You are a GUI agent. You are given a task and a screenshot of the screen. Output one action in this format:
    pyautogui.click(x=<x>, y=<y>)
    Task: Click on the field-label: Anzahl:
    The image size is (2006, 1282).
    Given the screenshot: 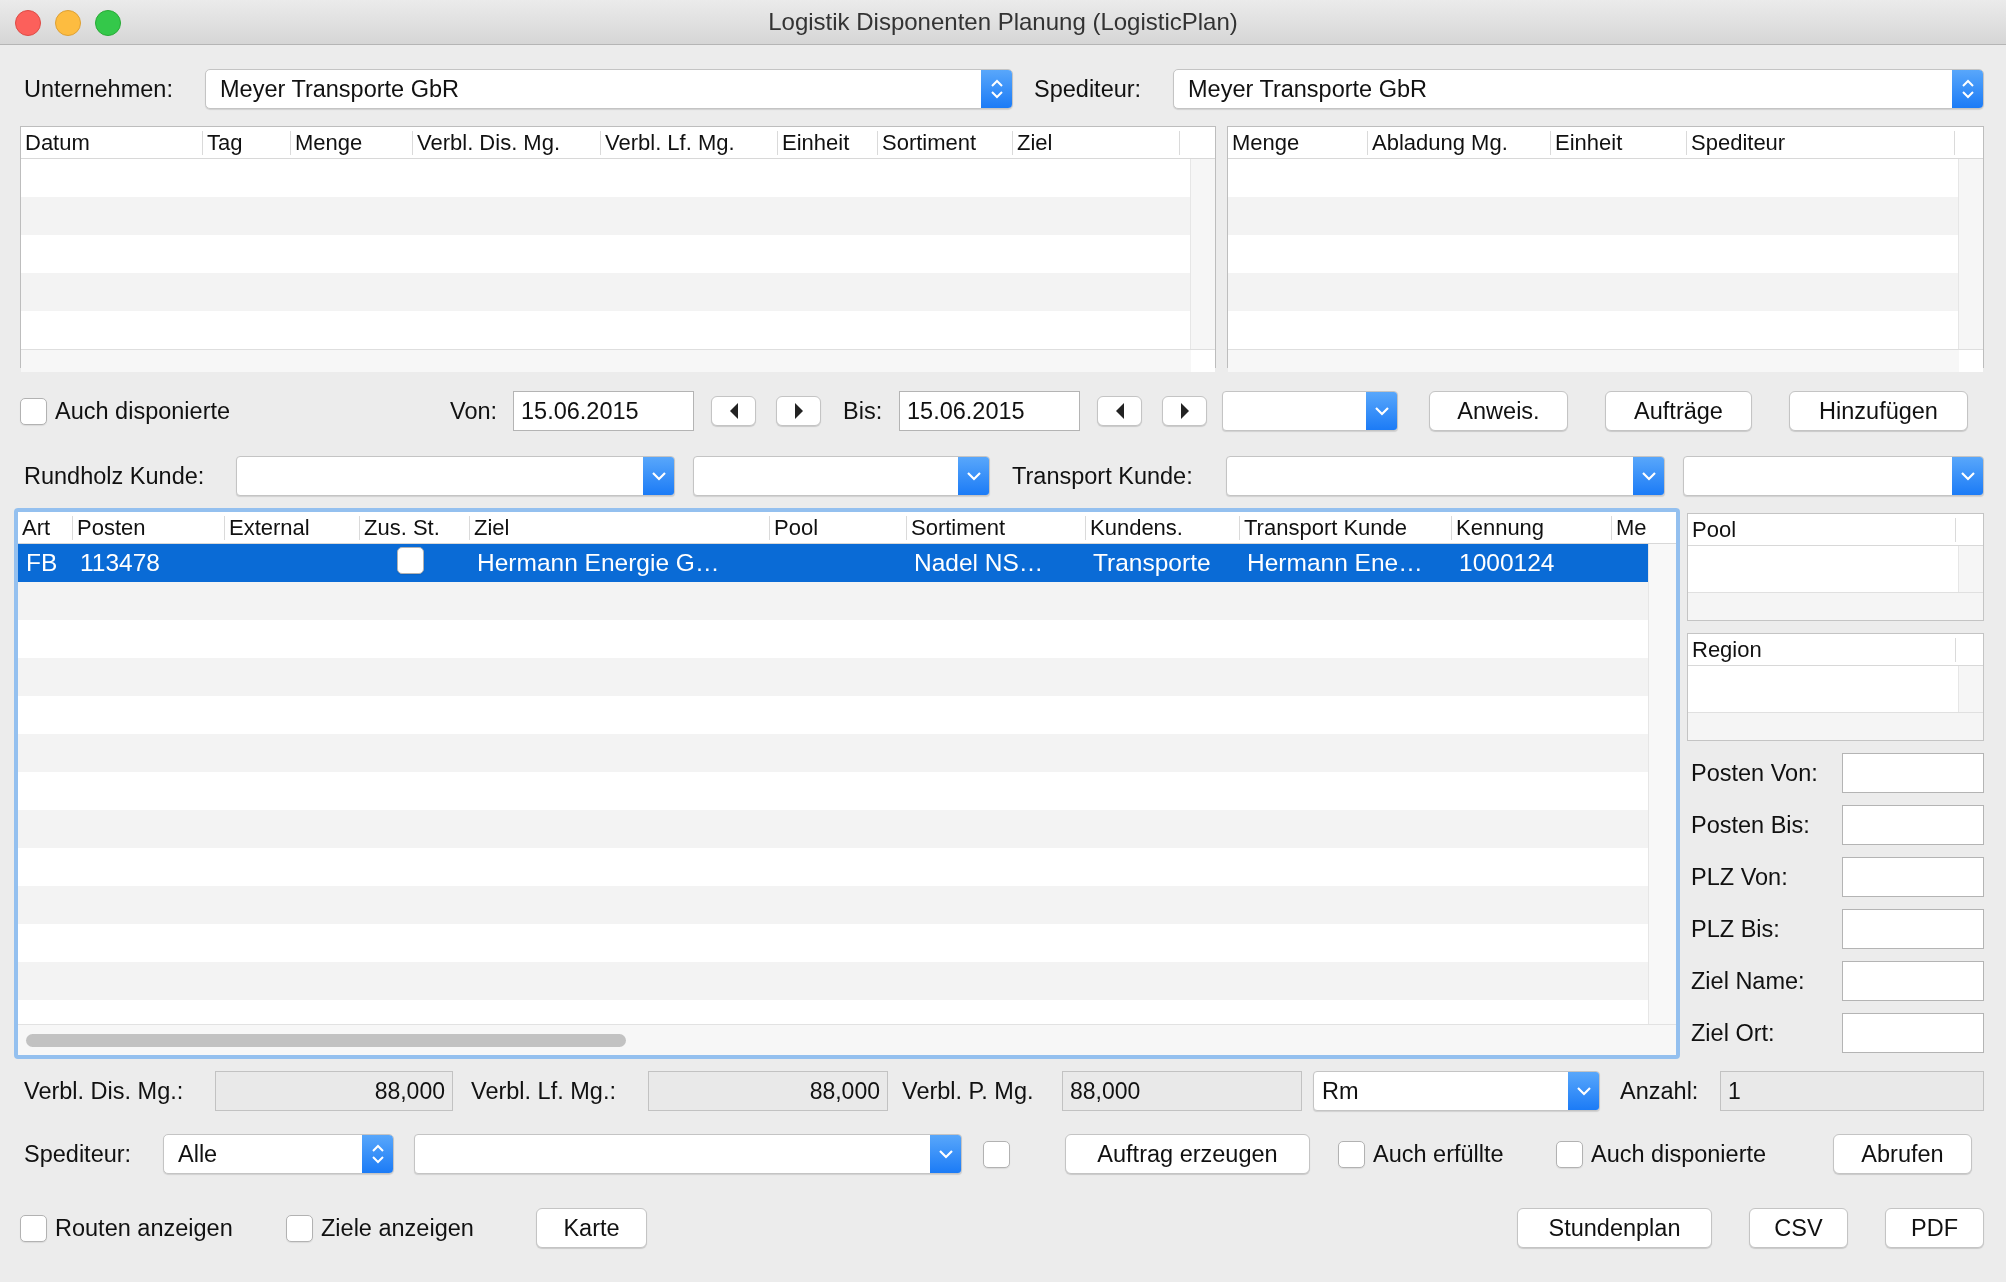 What is the action you would take?
    pyautogui.click(x=1659, y=1091)
    